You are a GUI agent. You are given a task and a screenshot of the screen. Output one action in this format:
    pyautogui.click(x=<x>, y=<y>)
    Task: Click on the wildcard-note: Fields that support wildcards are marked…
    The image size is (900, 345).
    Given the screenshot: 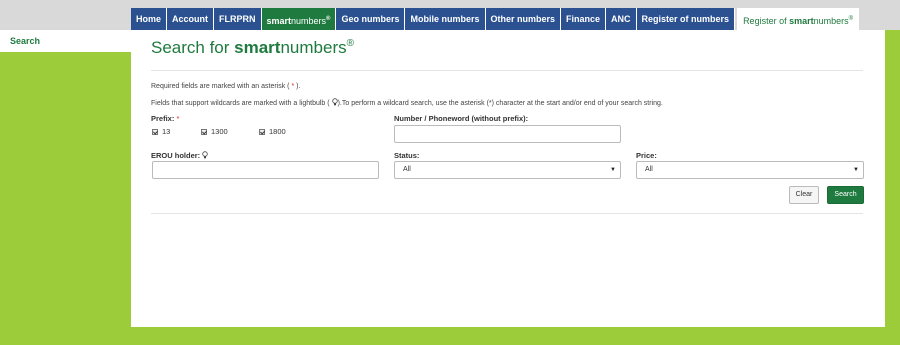 What is the action you would take?
    pyautogui.click(x=407, y=102)
    